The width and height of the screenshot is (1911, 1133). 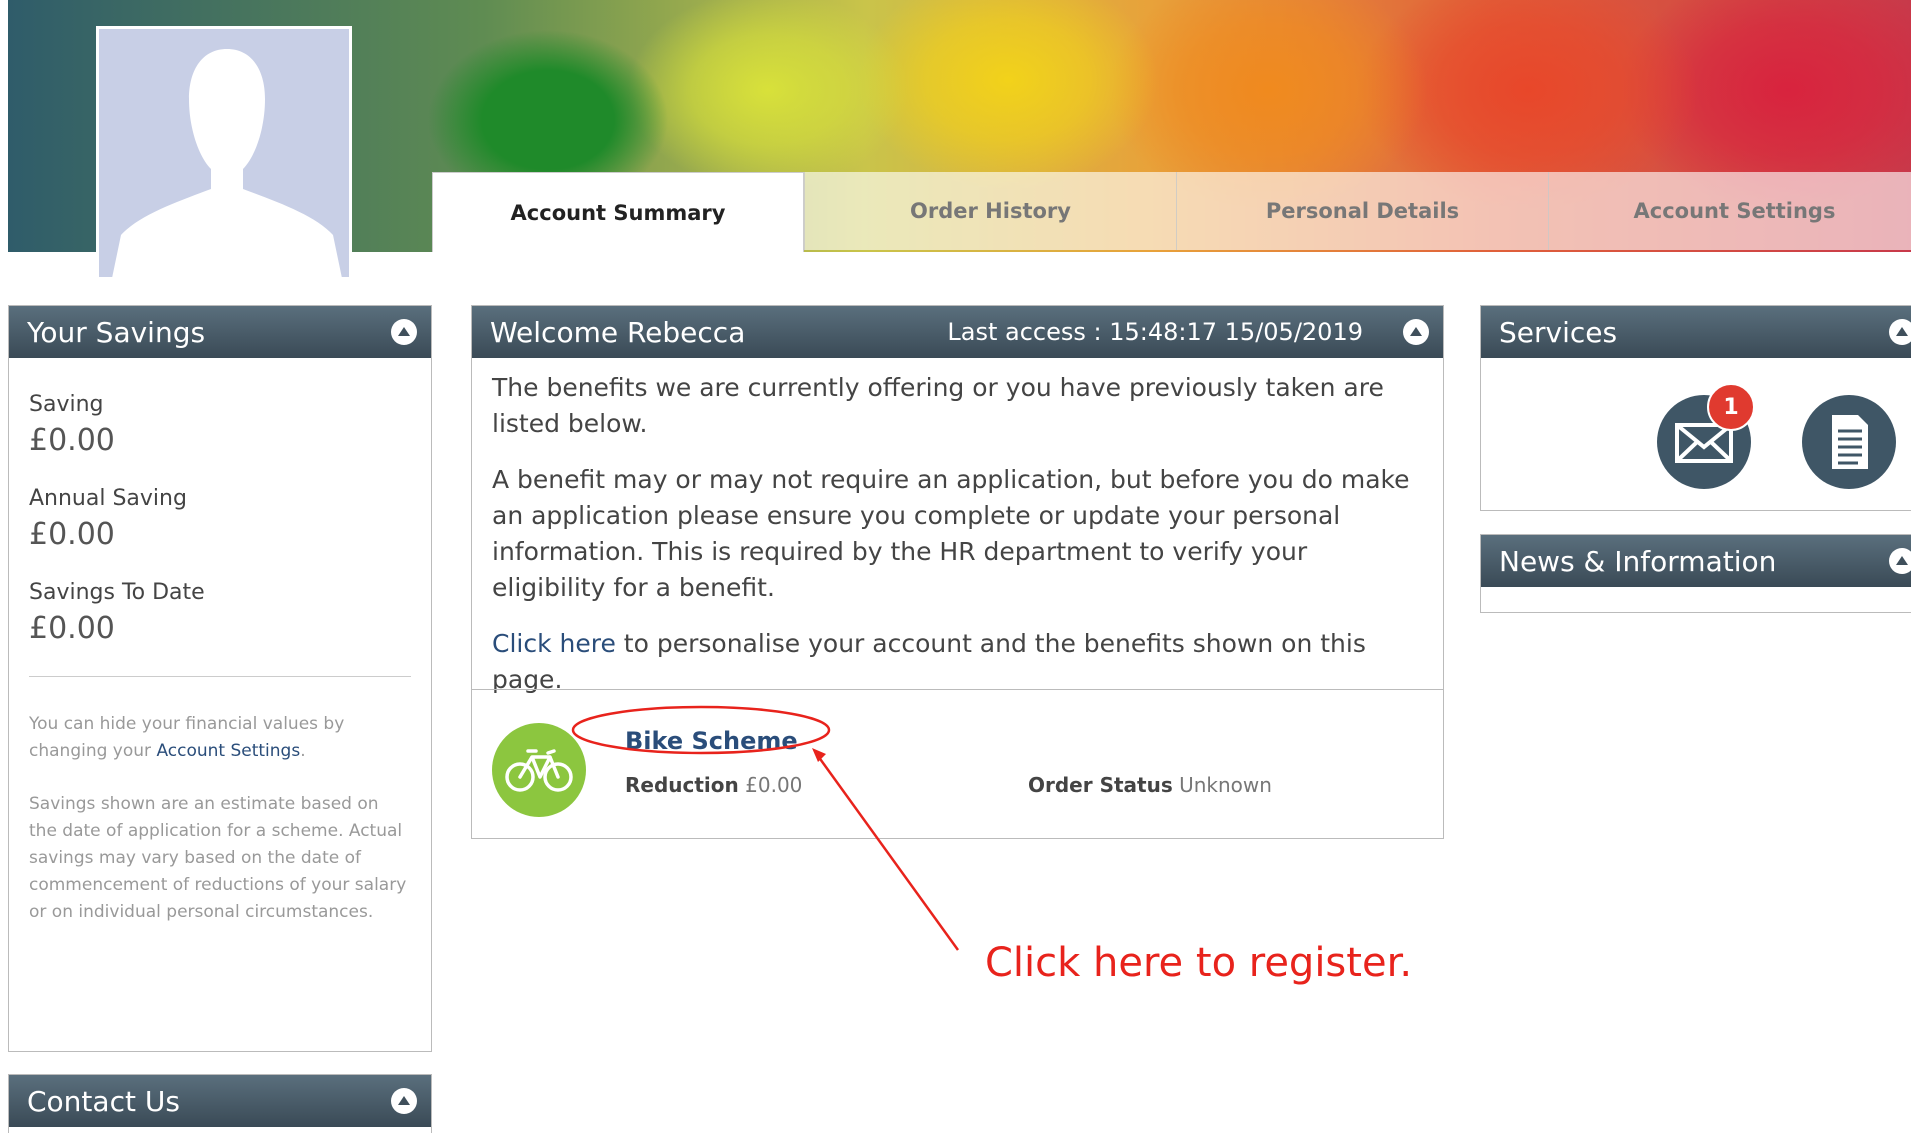 I want to click on annotation-arrow, so click(x=888, y=853).